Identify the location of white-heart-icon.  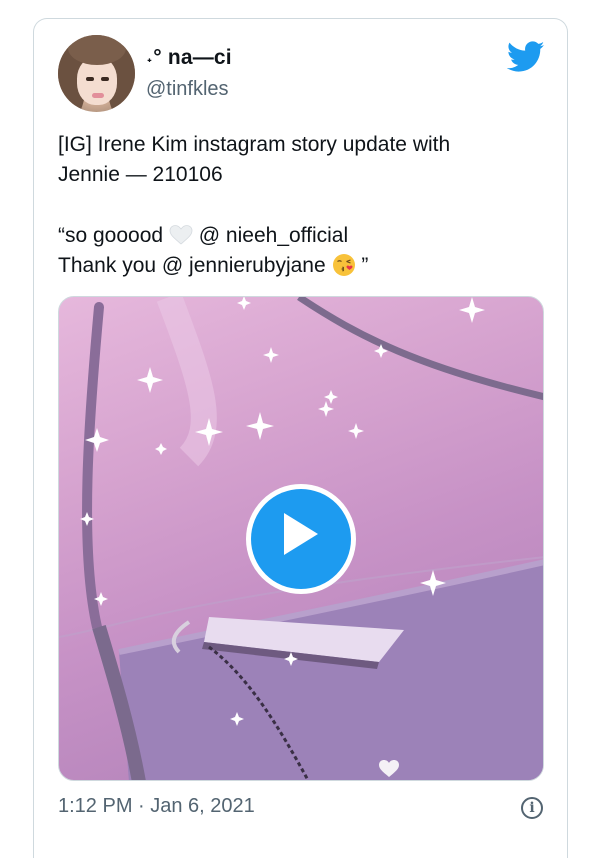
(181, 235).